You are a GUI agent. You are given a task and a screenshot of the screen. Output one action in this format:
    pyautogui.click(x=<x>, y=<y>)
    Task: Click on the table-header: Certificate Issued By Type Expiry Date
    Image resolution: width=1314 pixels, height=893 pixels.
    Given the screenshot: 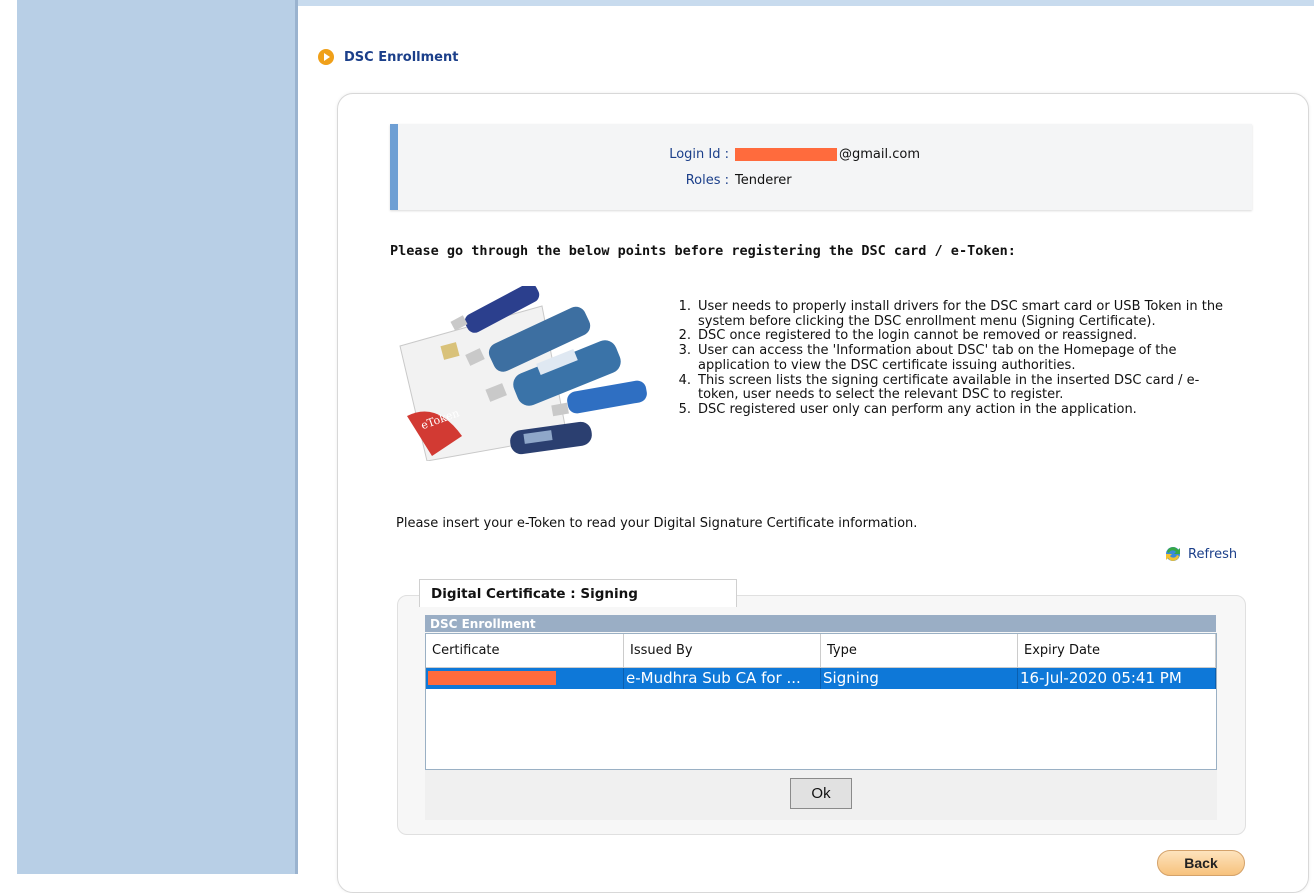 What is the action you would take?
    pyautogui.click(x=821, y=651)
    